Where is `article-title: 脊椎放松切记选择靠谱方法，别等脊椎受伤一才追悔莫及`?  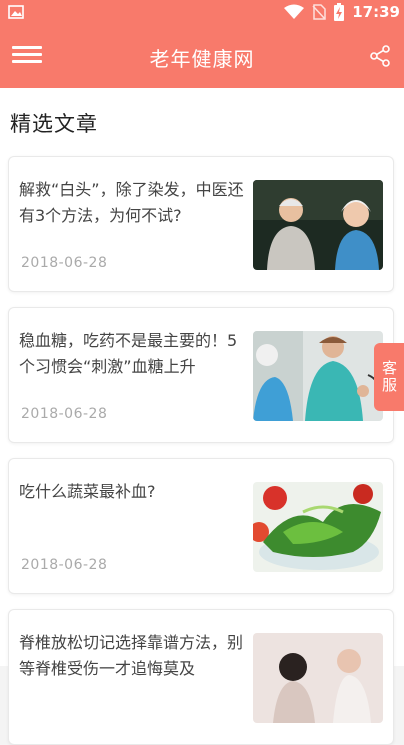 article-title: 脊椎放松切记选择靠谱方法，别等脊椎受伤一才追悔莫及 is located at coordinates (131, 655).